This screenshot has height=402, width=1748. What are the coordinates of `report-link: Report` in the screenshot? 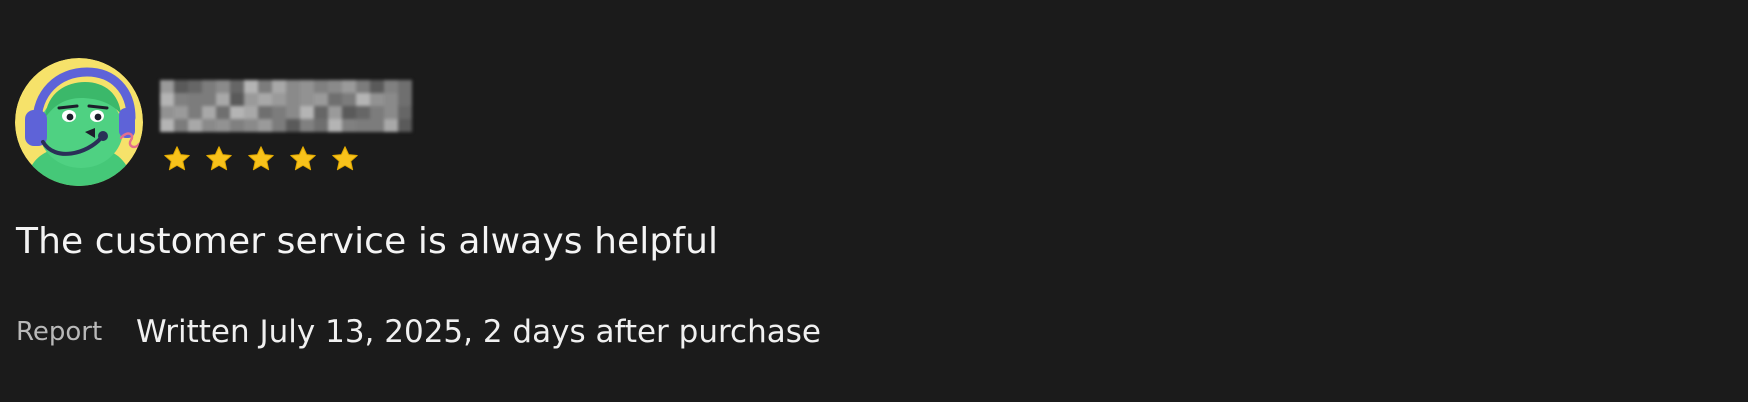 It's located at (59, 332).